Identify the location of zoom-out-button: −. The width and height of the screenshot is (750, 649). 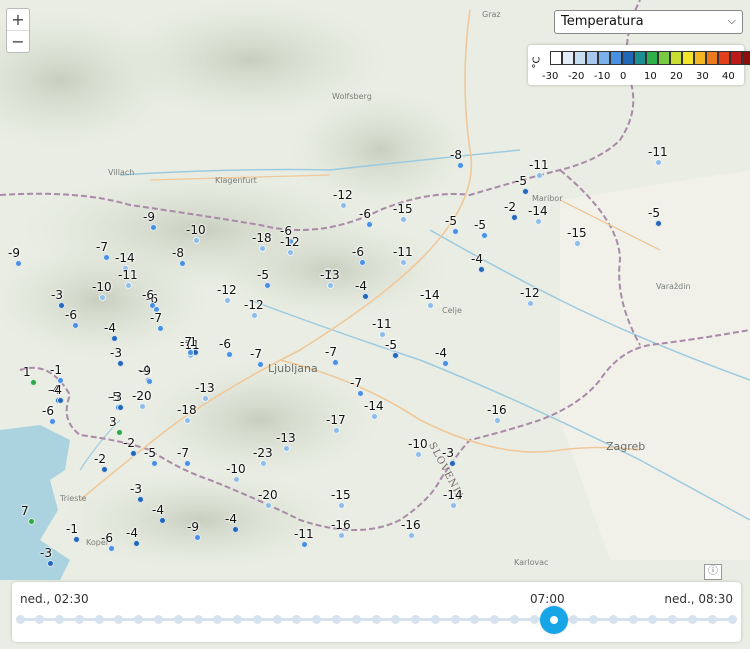
(18, 41).